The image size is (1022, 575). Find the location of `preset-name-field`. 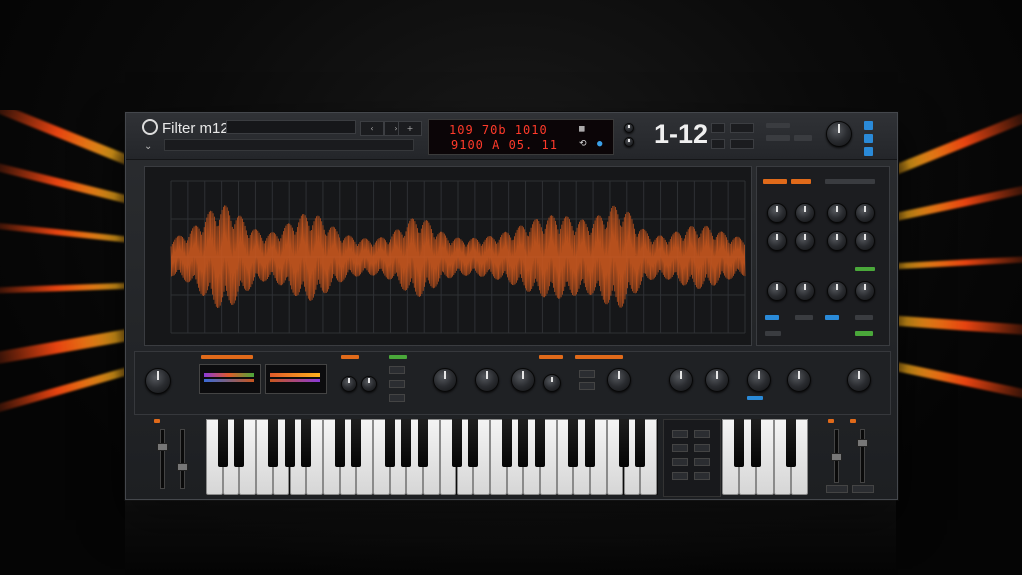

preset-name-field is located at coordinates (291, 127).